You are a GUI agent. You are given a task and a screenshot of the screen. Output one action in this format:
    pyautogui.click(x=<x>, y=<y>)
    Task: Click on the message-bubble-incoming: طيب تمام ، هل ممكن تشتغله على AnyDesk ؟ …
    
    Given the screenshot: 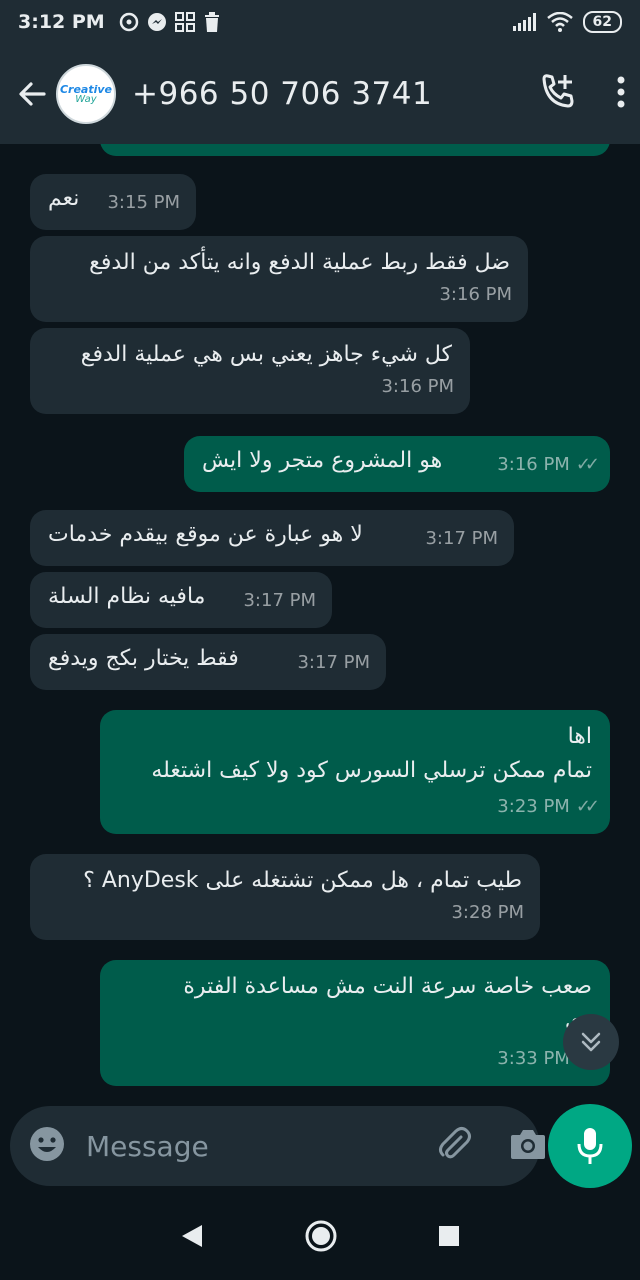 What is the action you would take?
    pyautogui.click(x=285, y=897)
    